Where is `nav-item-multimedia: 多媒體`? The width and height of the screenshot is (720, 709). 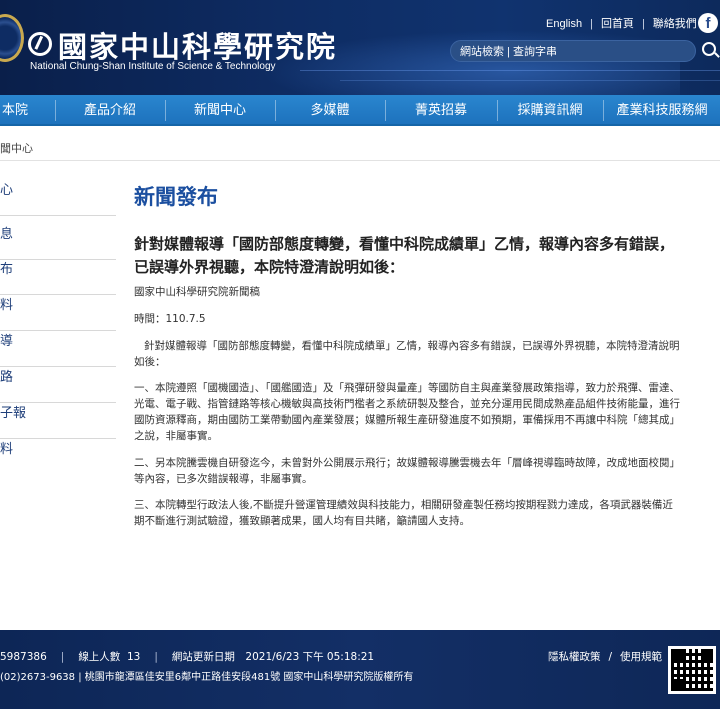
nav-item-multimedia: 多媒體 is located at coordinates (330, 110).